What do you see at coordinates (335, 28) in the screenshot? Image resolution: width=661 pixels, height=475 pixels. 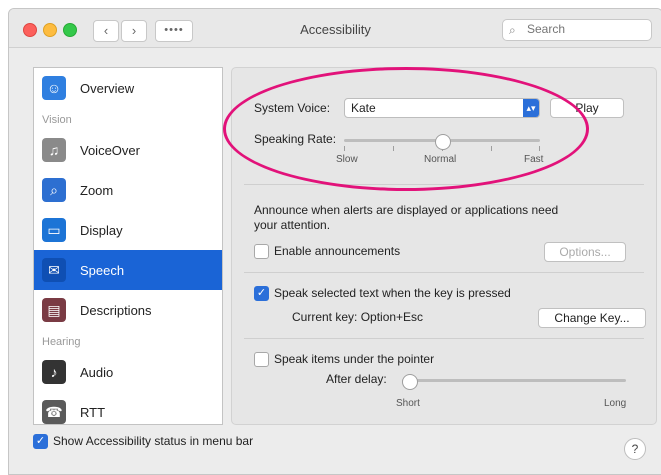 I see `title-bar: ‹ › •••• Accessibility ⌕` at bounding box center [335, 28].